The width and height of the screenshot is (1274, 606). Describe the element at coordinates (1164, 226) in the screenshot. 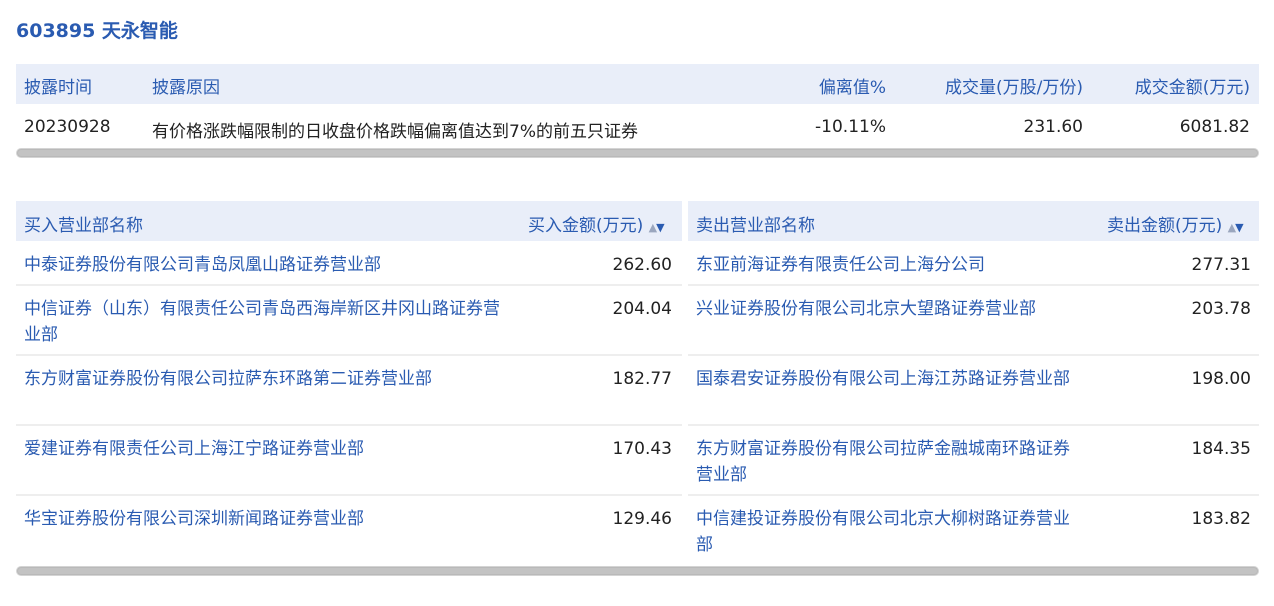

I see `header-sell-amount-label: 卖出金额(万元)` at that location.